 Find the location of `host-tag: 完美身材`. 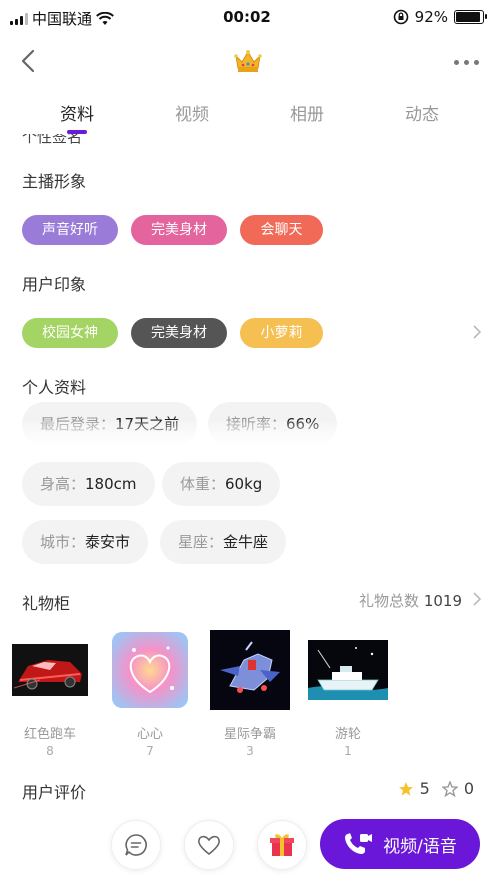

host-tag: 完美身材 is located at coordinates (179, 230).